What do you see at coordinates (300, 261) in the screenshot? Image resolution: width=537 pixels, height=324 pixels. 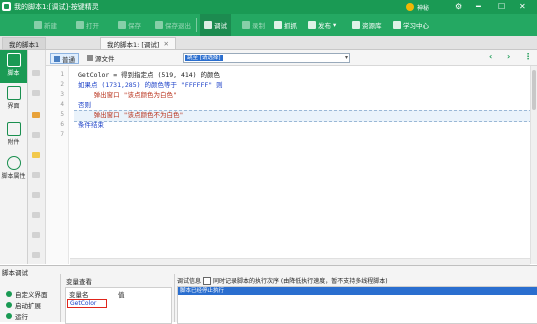 I see `horizontal-scrollbar` at bounding box center [300, 261].